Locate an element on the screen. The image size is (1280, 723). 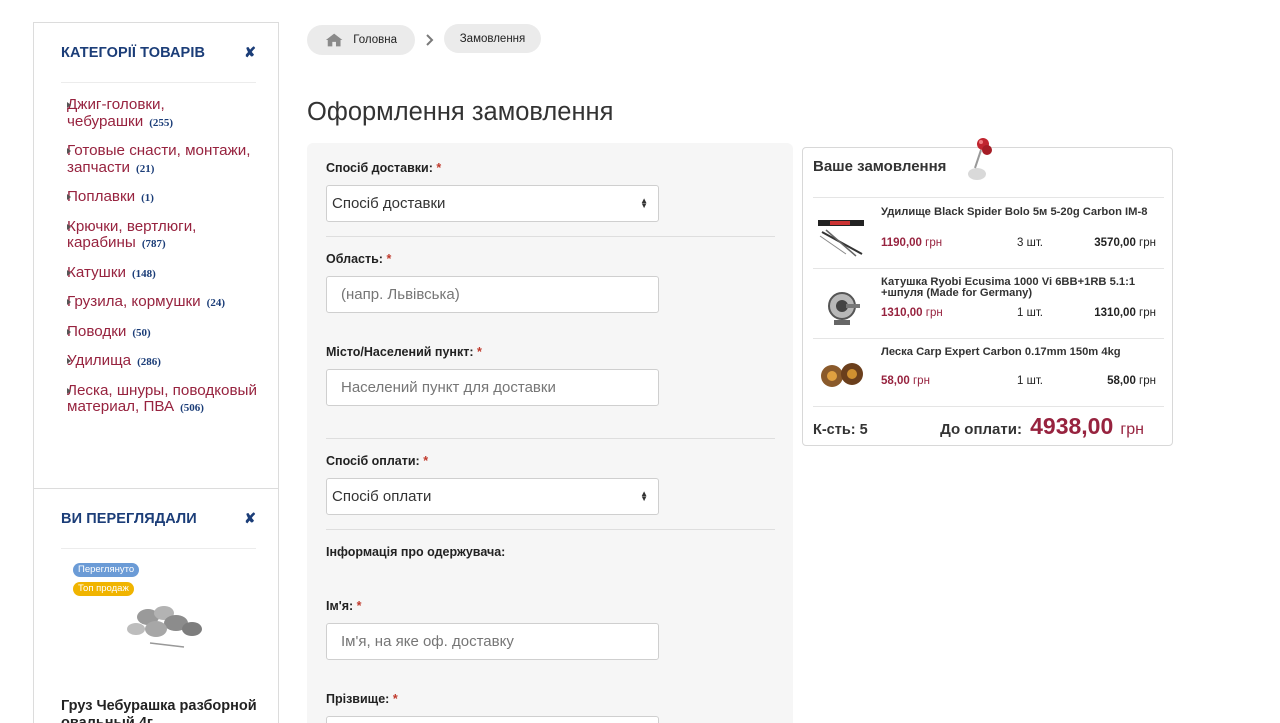
order-total-currency: грн is located at coordinates (1132, 429).